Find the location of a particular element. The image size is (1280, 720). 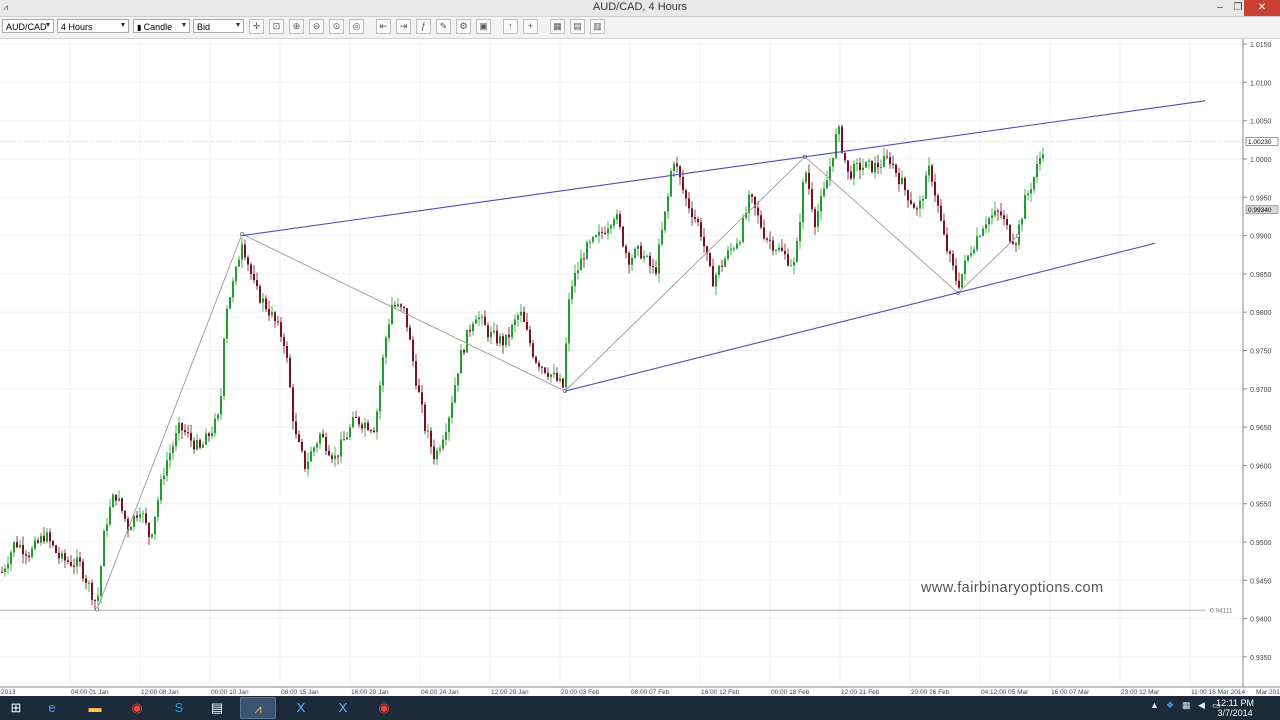

lock-icon: ⊡ is located at coordinates (276, 26).